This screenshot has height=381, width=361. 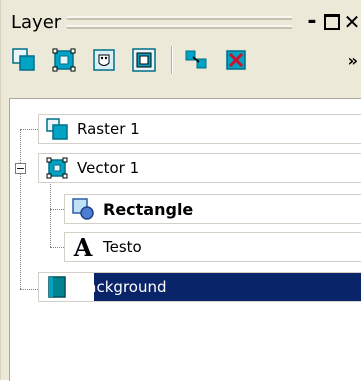 I want to click on palette-title: Layer, so click(x=36, y=22).